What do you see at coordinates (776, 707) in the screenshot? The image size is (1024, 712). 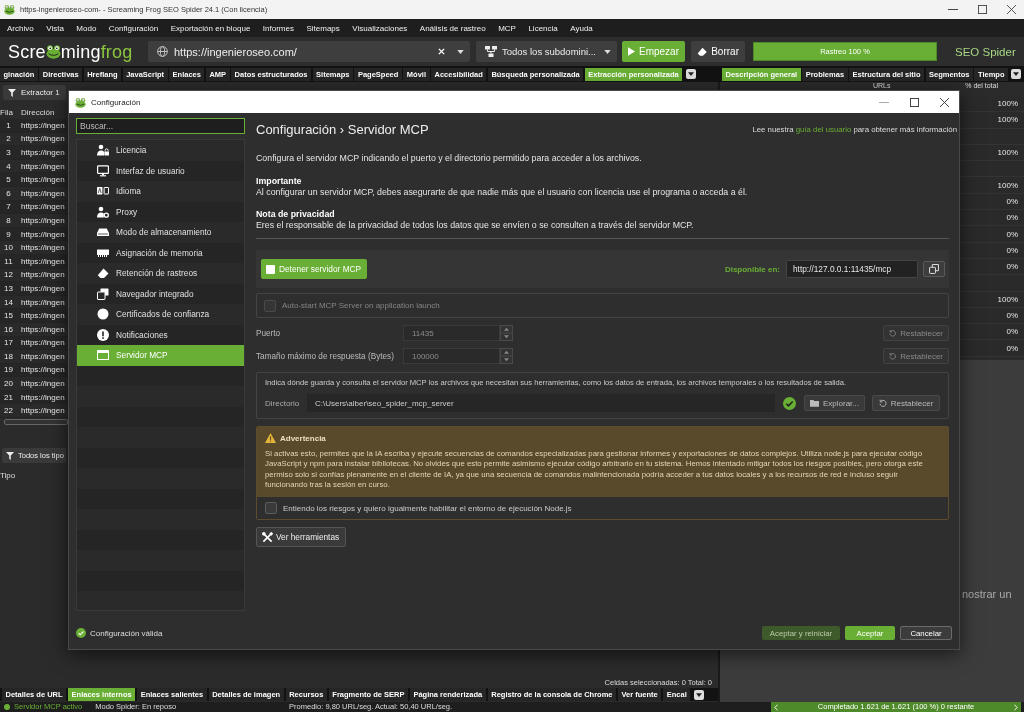 I see `chevron-left-icon` at bounding box center [776, 707].